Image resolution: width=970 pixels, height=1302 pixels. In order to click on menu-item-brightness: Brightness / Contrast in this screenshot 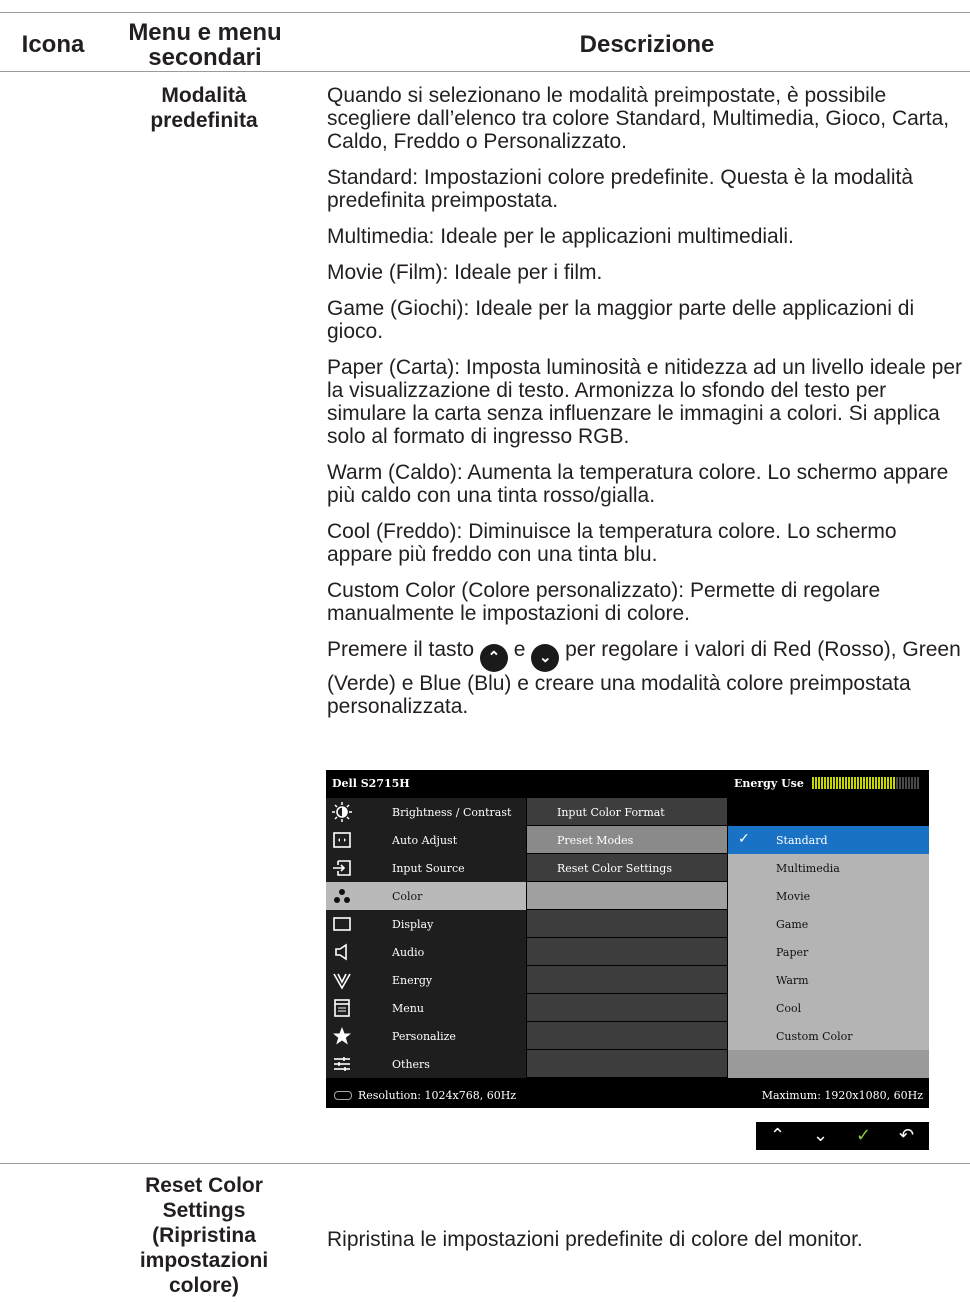, I will do `click(426, 812)`.